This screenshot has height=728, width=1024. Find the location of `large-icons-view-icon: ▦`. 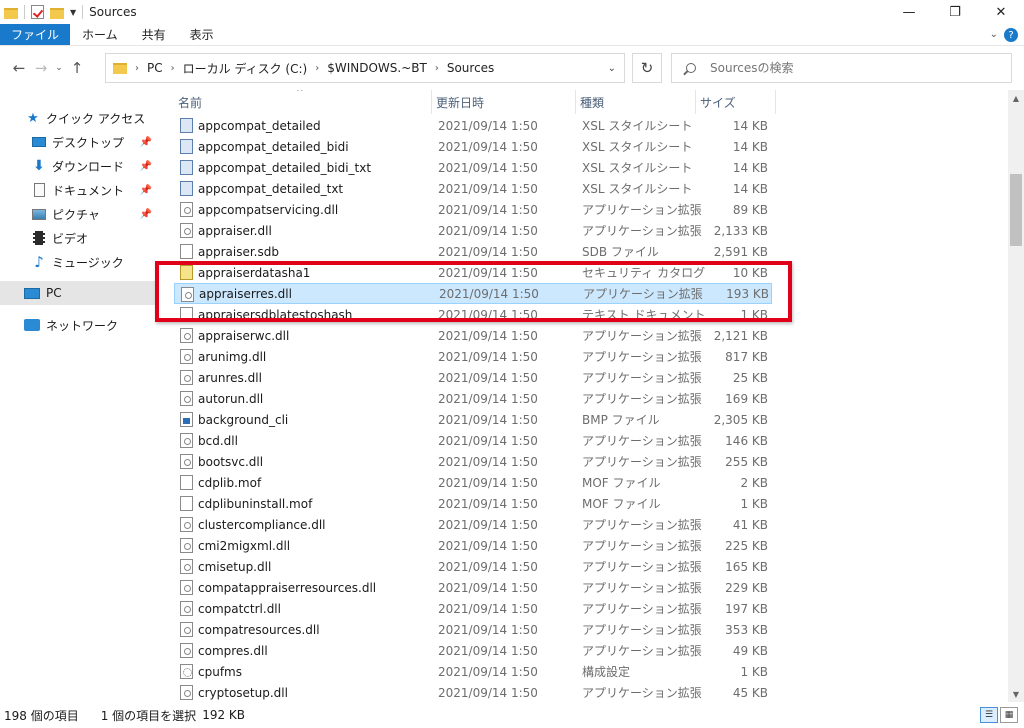

large-icons-view-icon: ▦ is located at coordinates (1009, 715).